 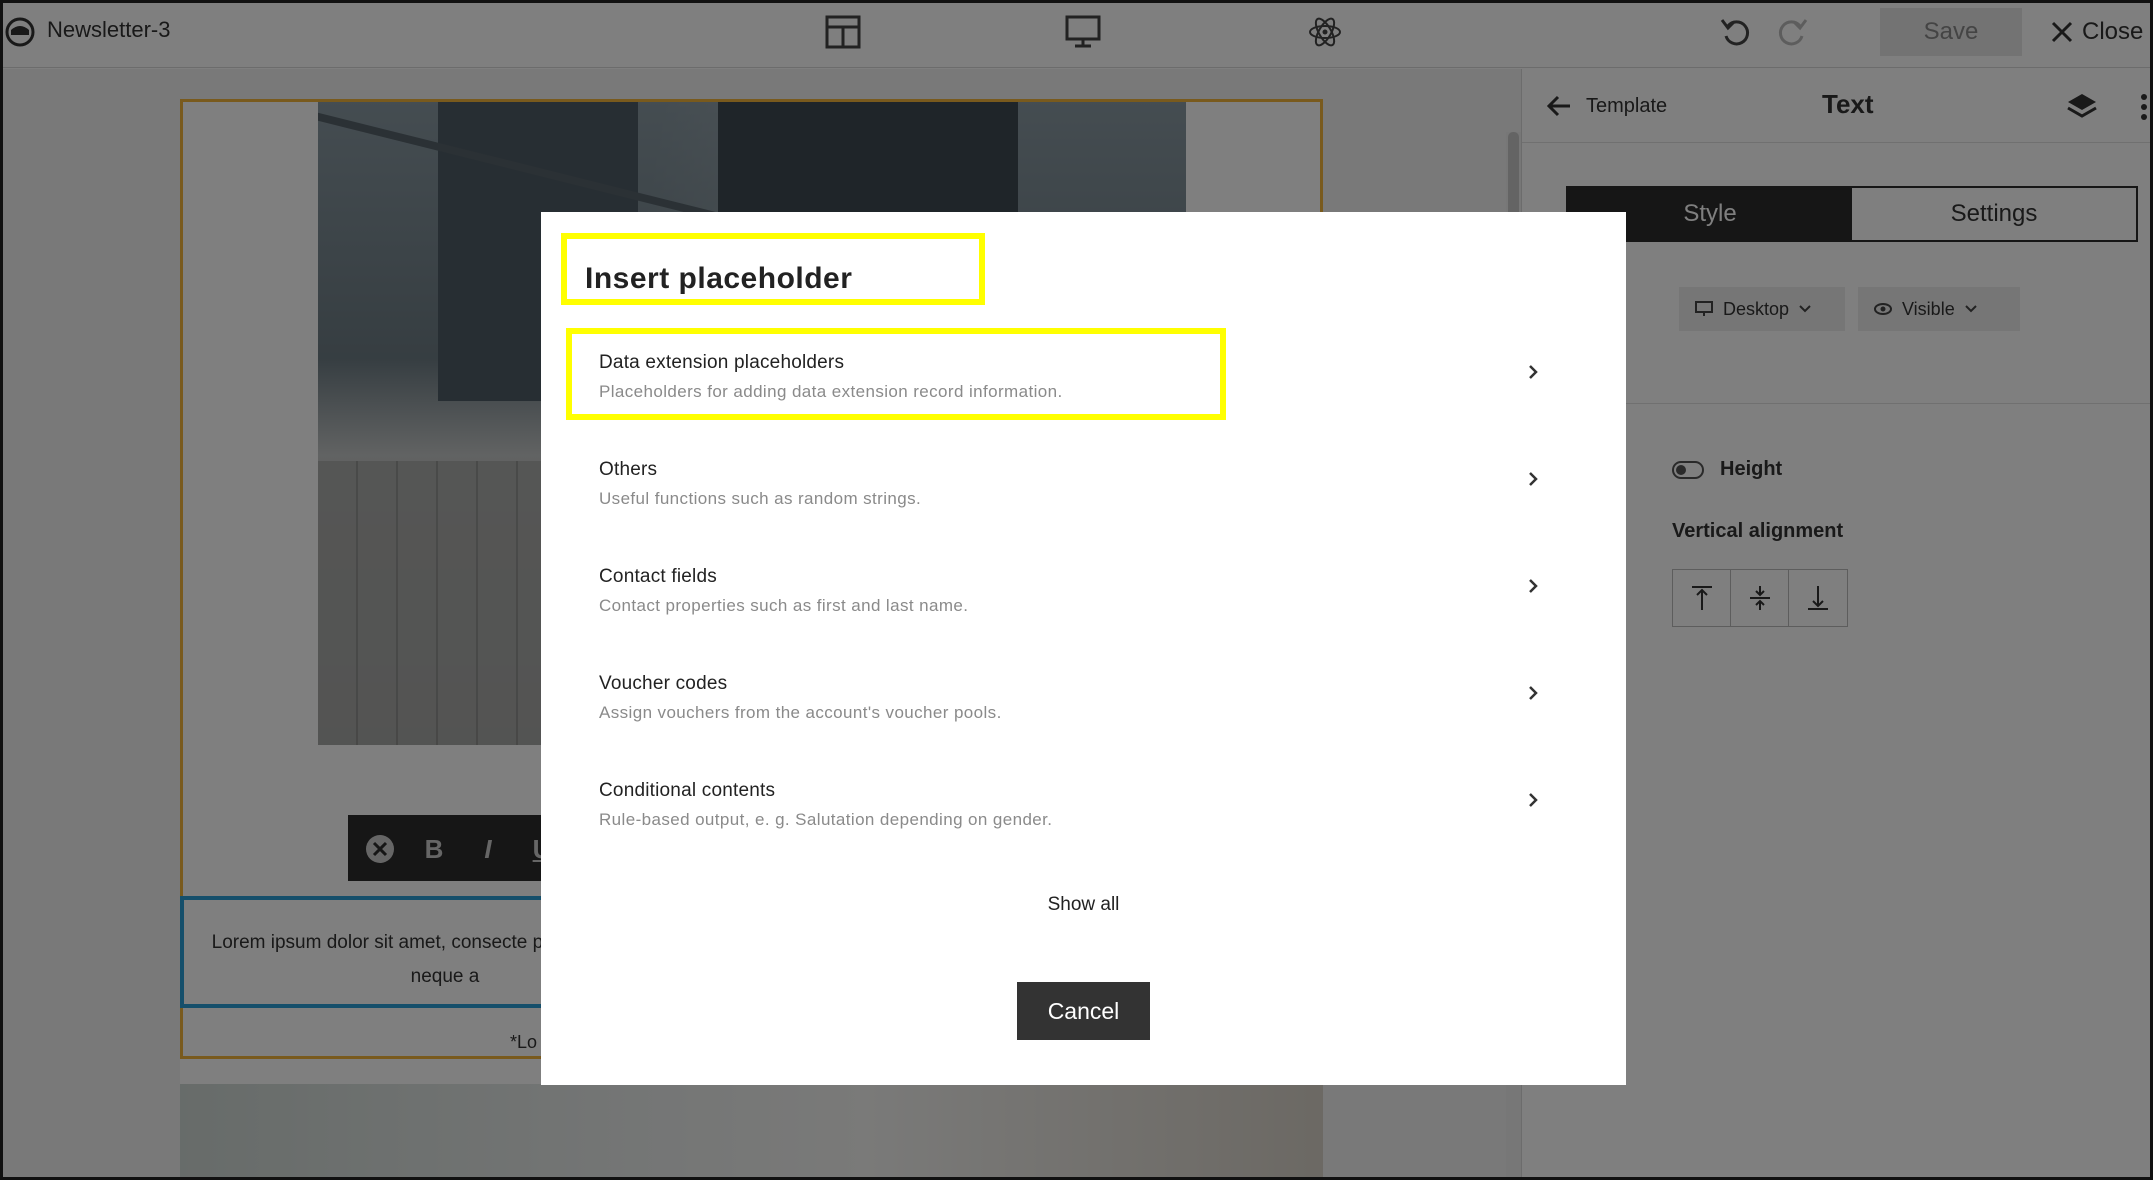 I want to click on category-label: Others, so click(x=628, y=469).